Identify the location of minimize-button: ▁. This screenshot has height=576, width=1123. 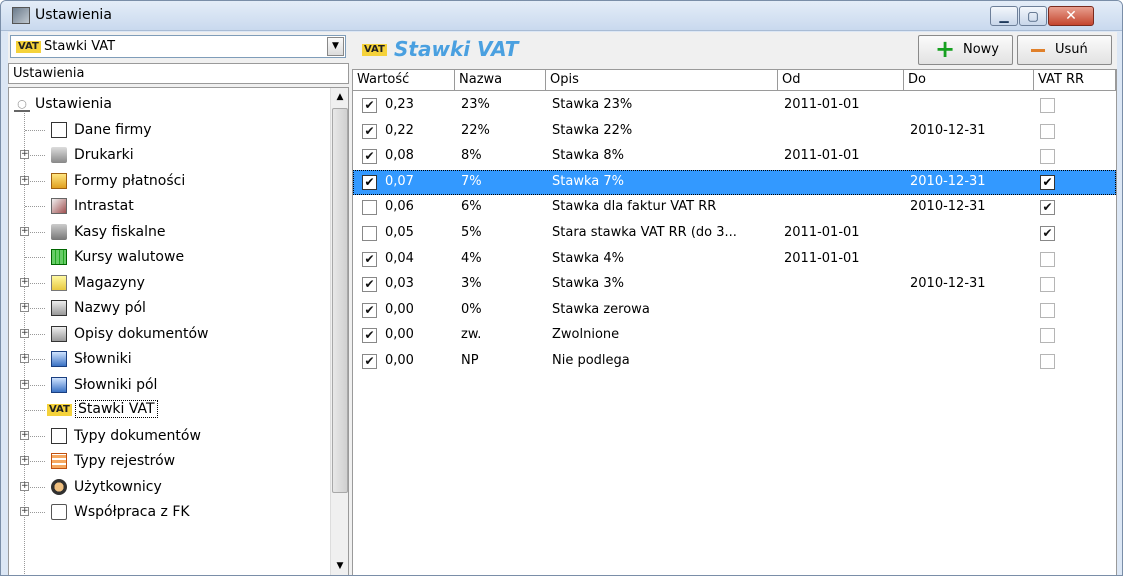
(1004, 16).